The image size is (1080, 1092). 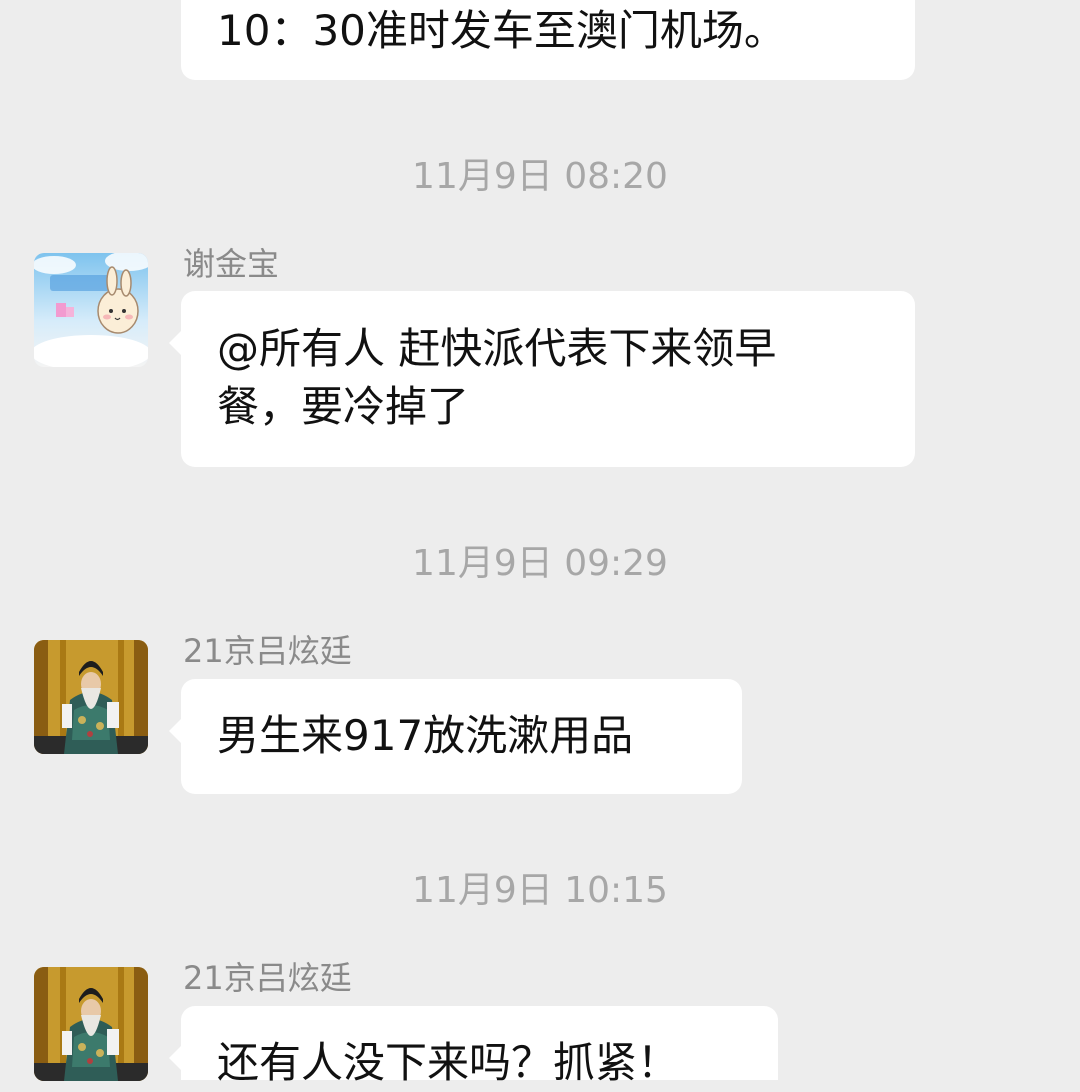 I want to click on message-bubble: 男生来917放洗漱用品, so click(x=455, y=736).